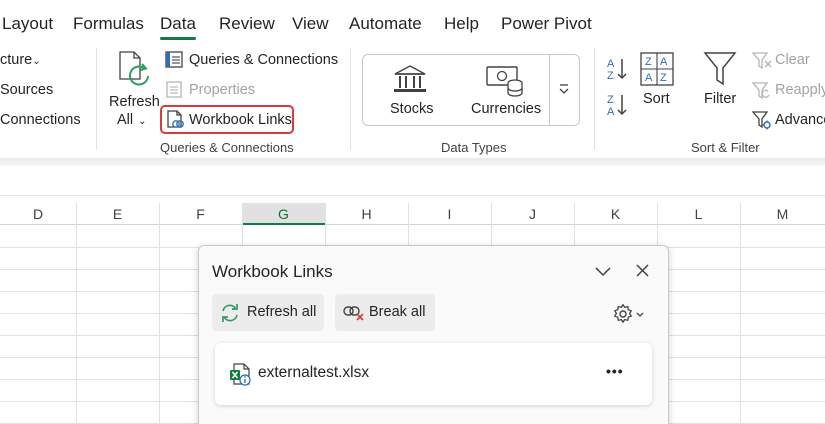  Describe the element at coordinates (617, 71) in the screenshot. I see `sort-a-to-z-icon: A Z` at that location.